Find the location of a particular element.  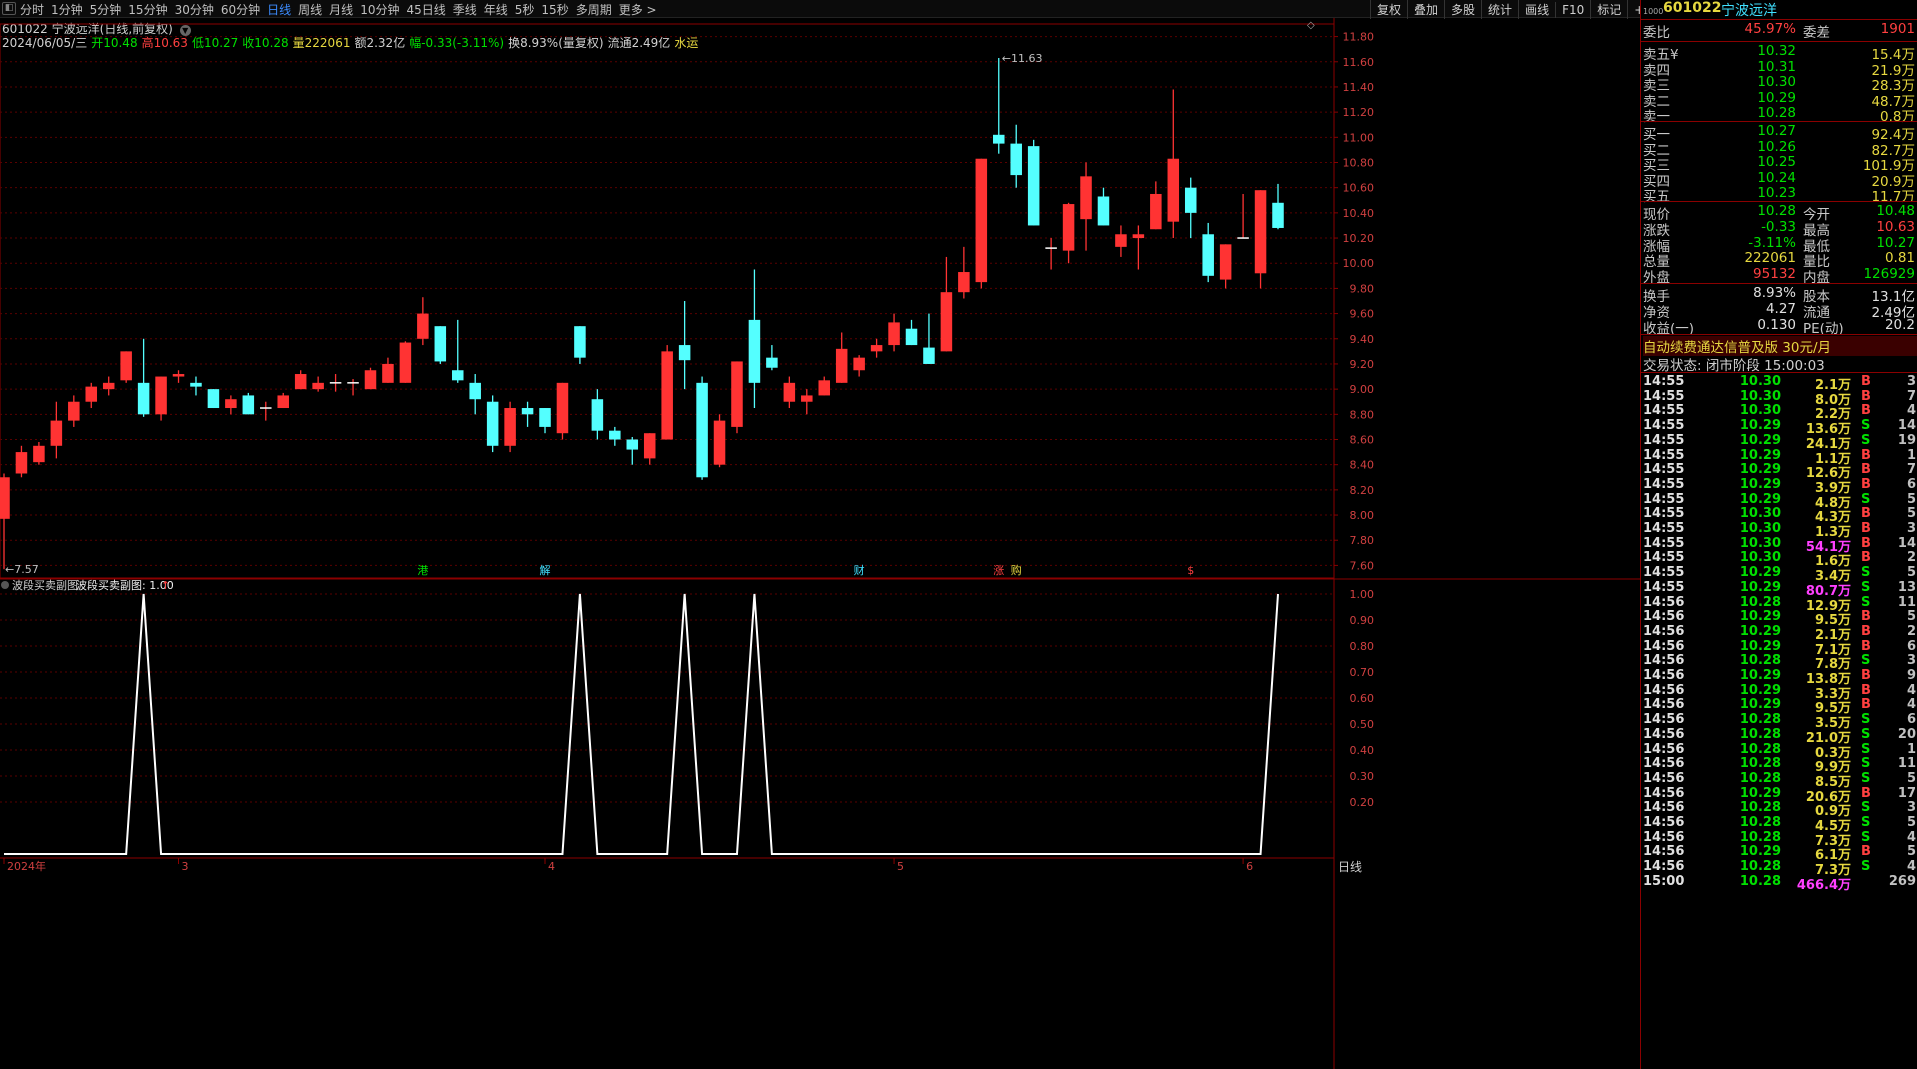

stock-header: 1000 601022 宁波远洋 is located at coordinates (1779, 9).